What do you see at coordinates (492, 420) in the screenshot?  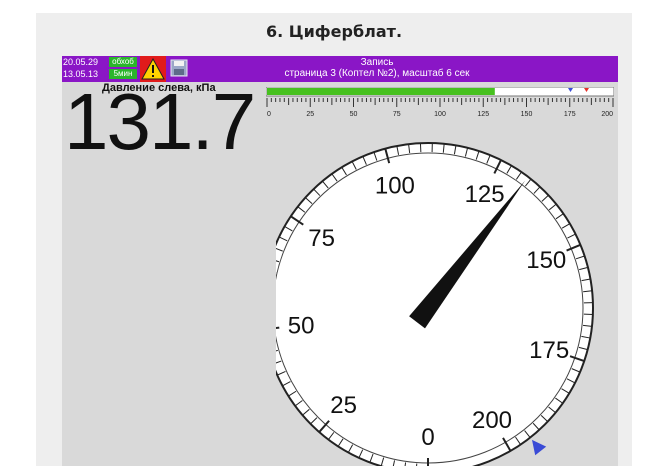 I see `dial-label: 200` at bounding box center [492, 420].